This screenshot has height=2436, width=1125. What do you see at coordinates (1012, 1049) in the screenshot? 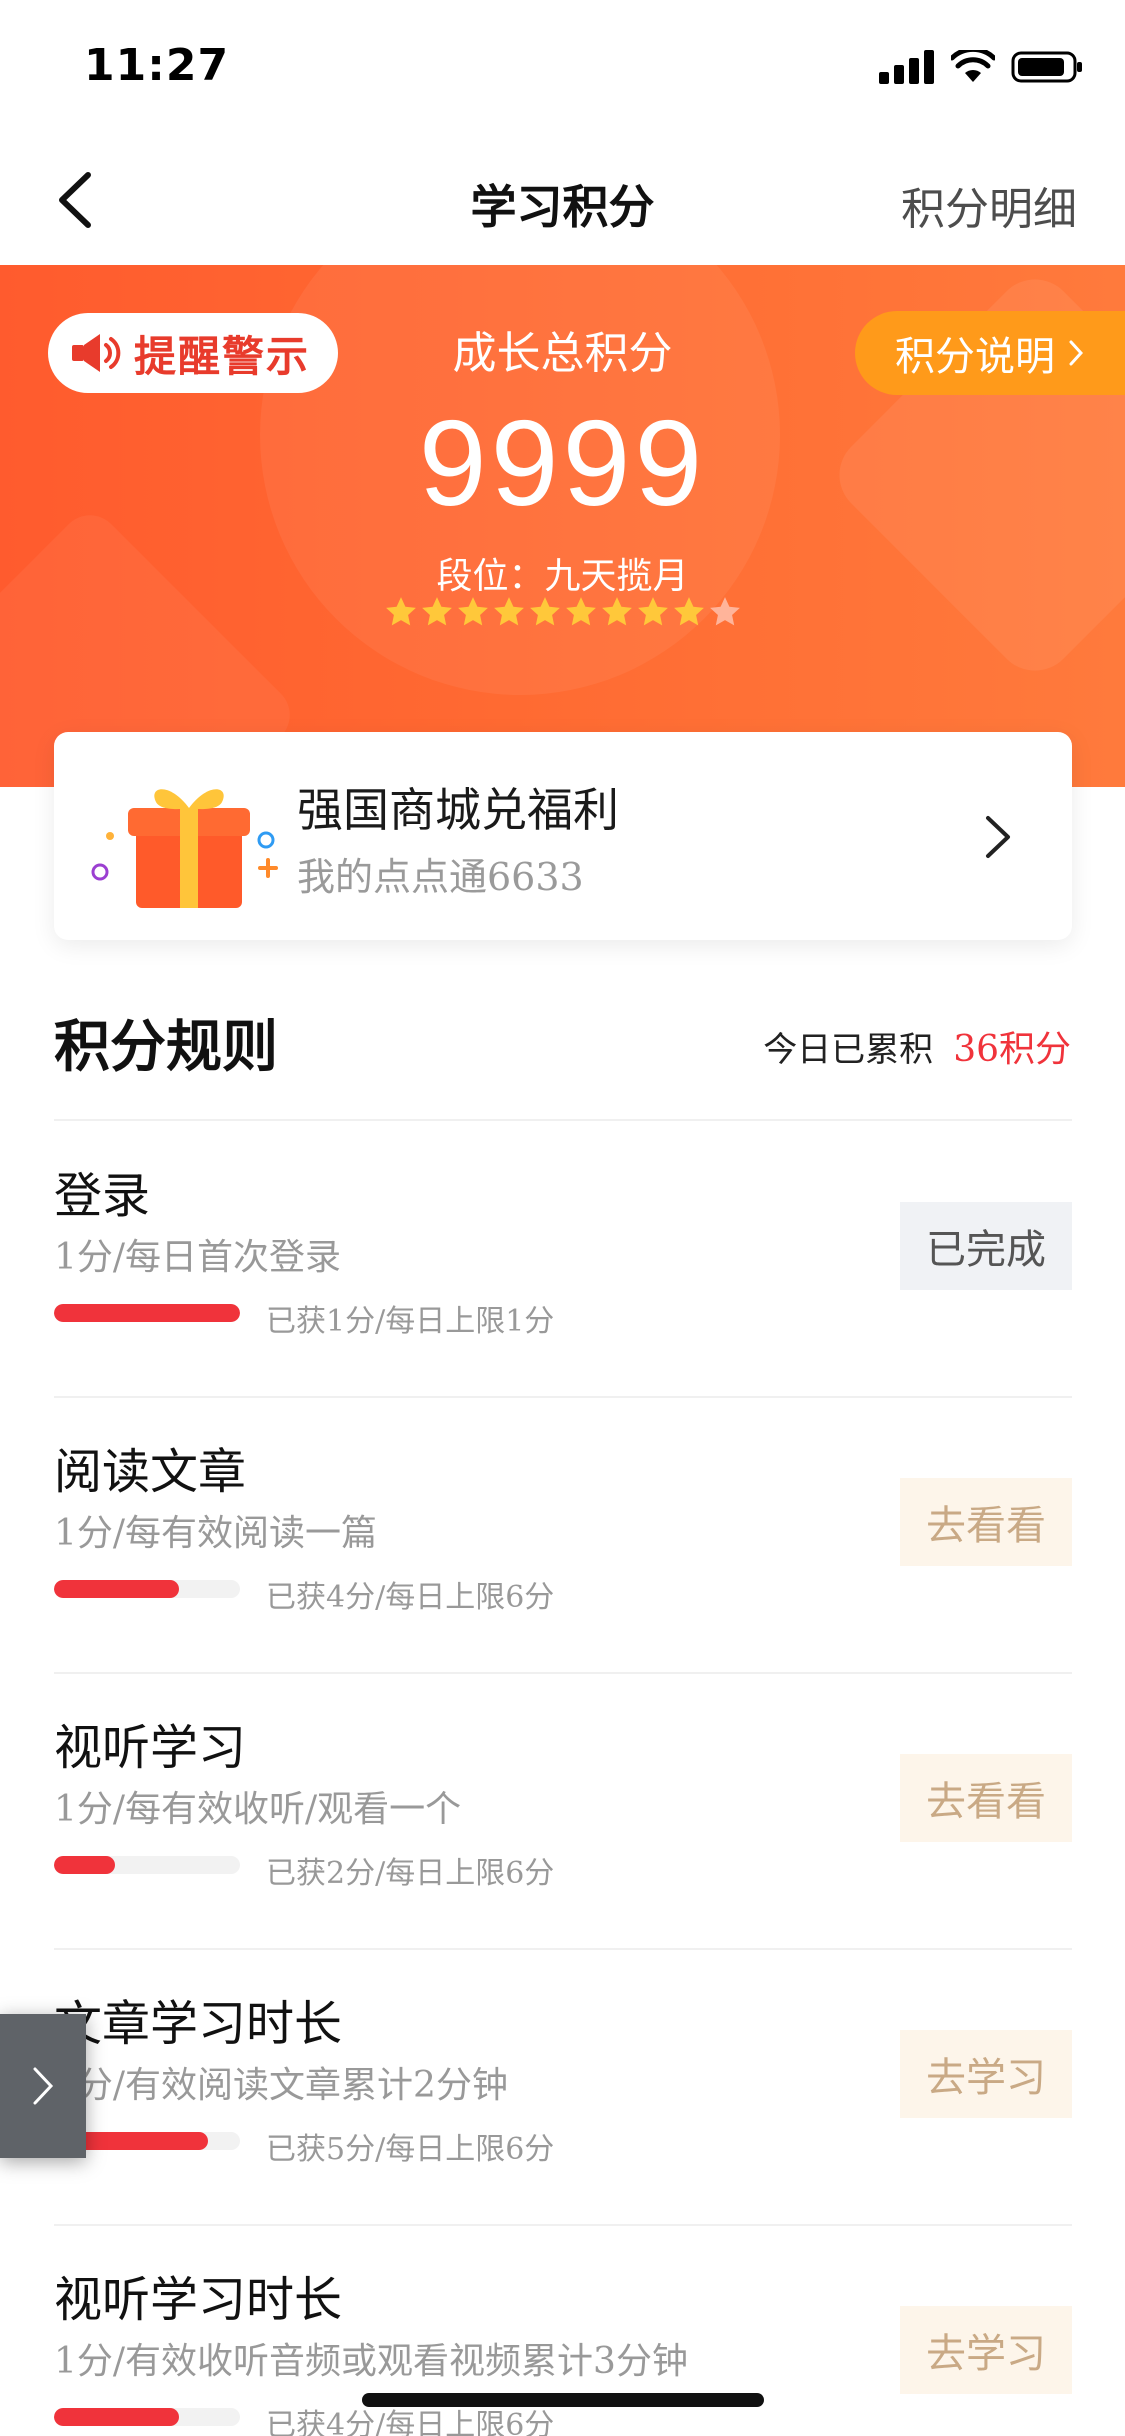
I see `today-value: 36积分` at bounding box center [1012, 1049].